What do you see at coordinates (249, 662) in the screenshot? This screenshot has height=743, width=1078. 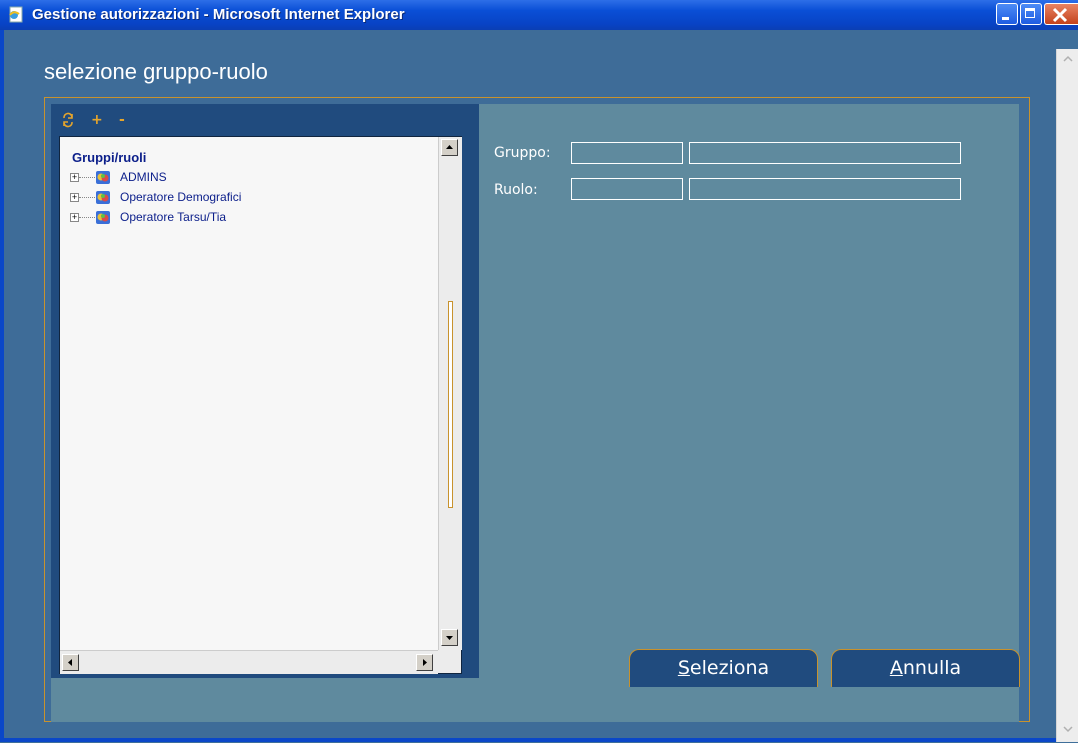 I see `tree-horizontal-scrollbar` at bounding box center [249, 662].